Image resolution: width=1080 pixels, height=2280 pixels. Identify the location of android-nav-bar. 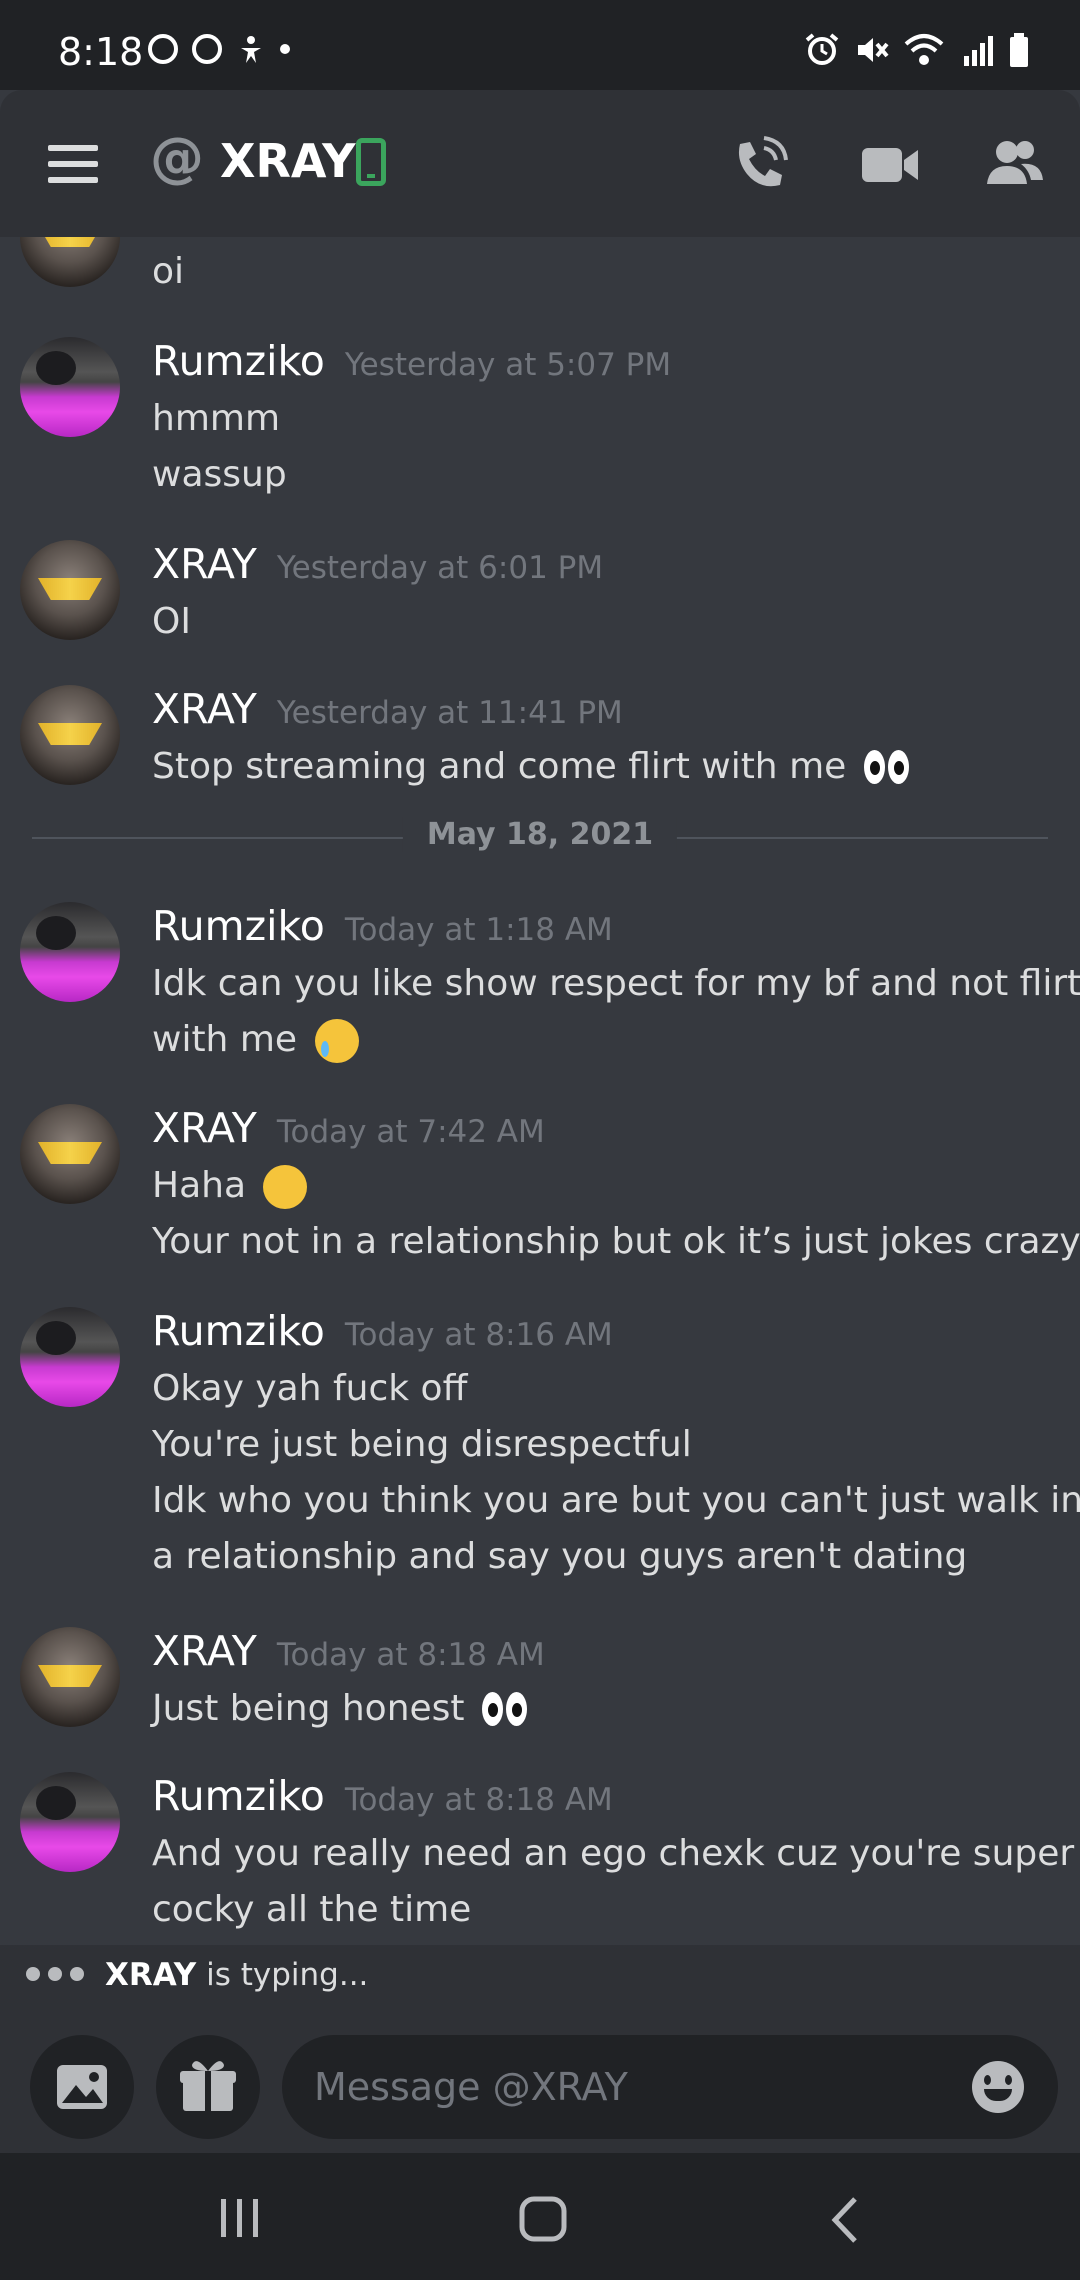
(540, 2216).